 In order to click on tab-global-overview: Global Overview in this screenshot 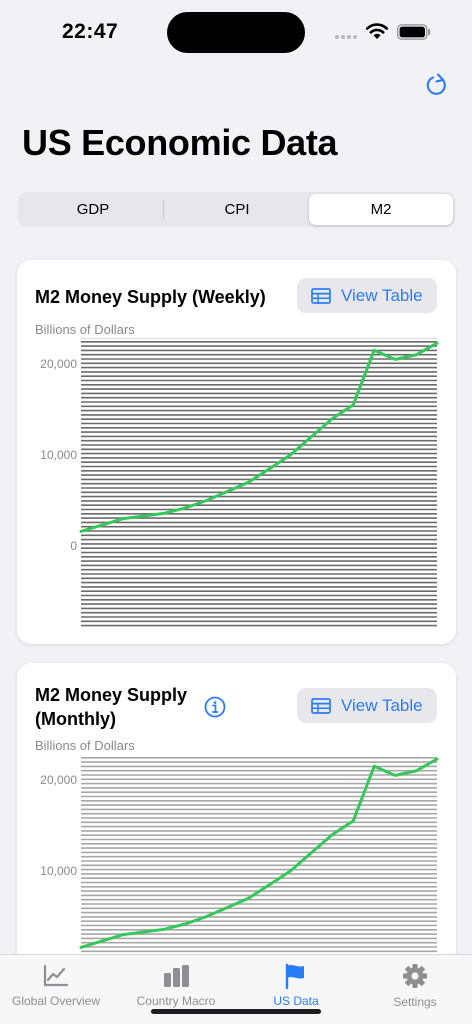, I will do `click(57, 985)`.